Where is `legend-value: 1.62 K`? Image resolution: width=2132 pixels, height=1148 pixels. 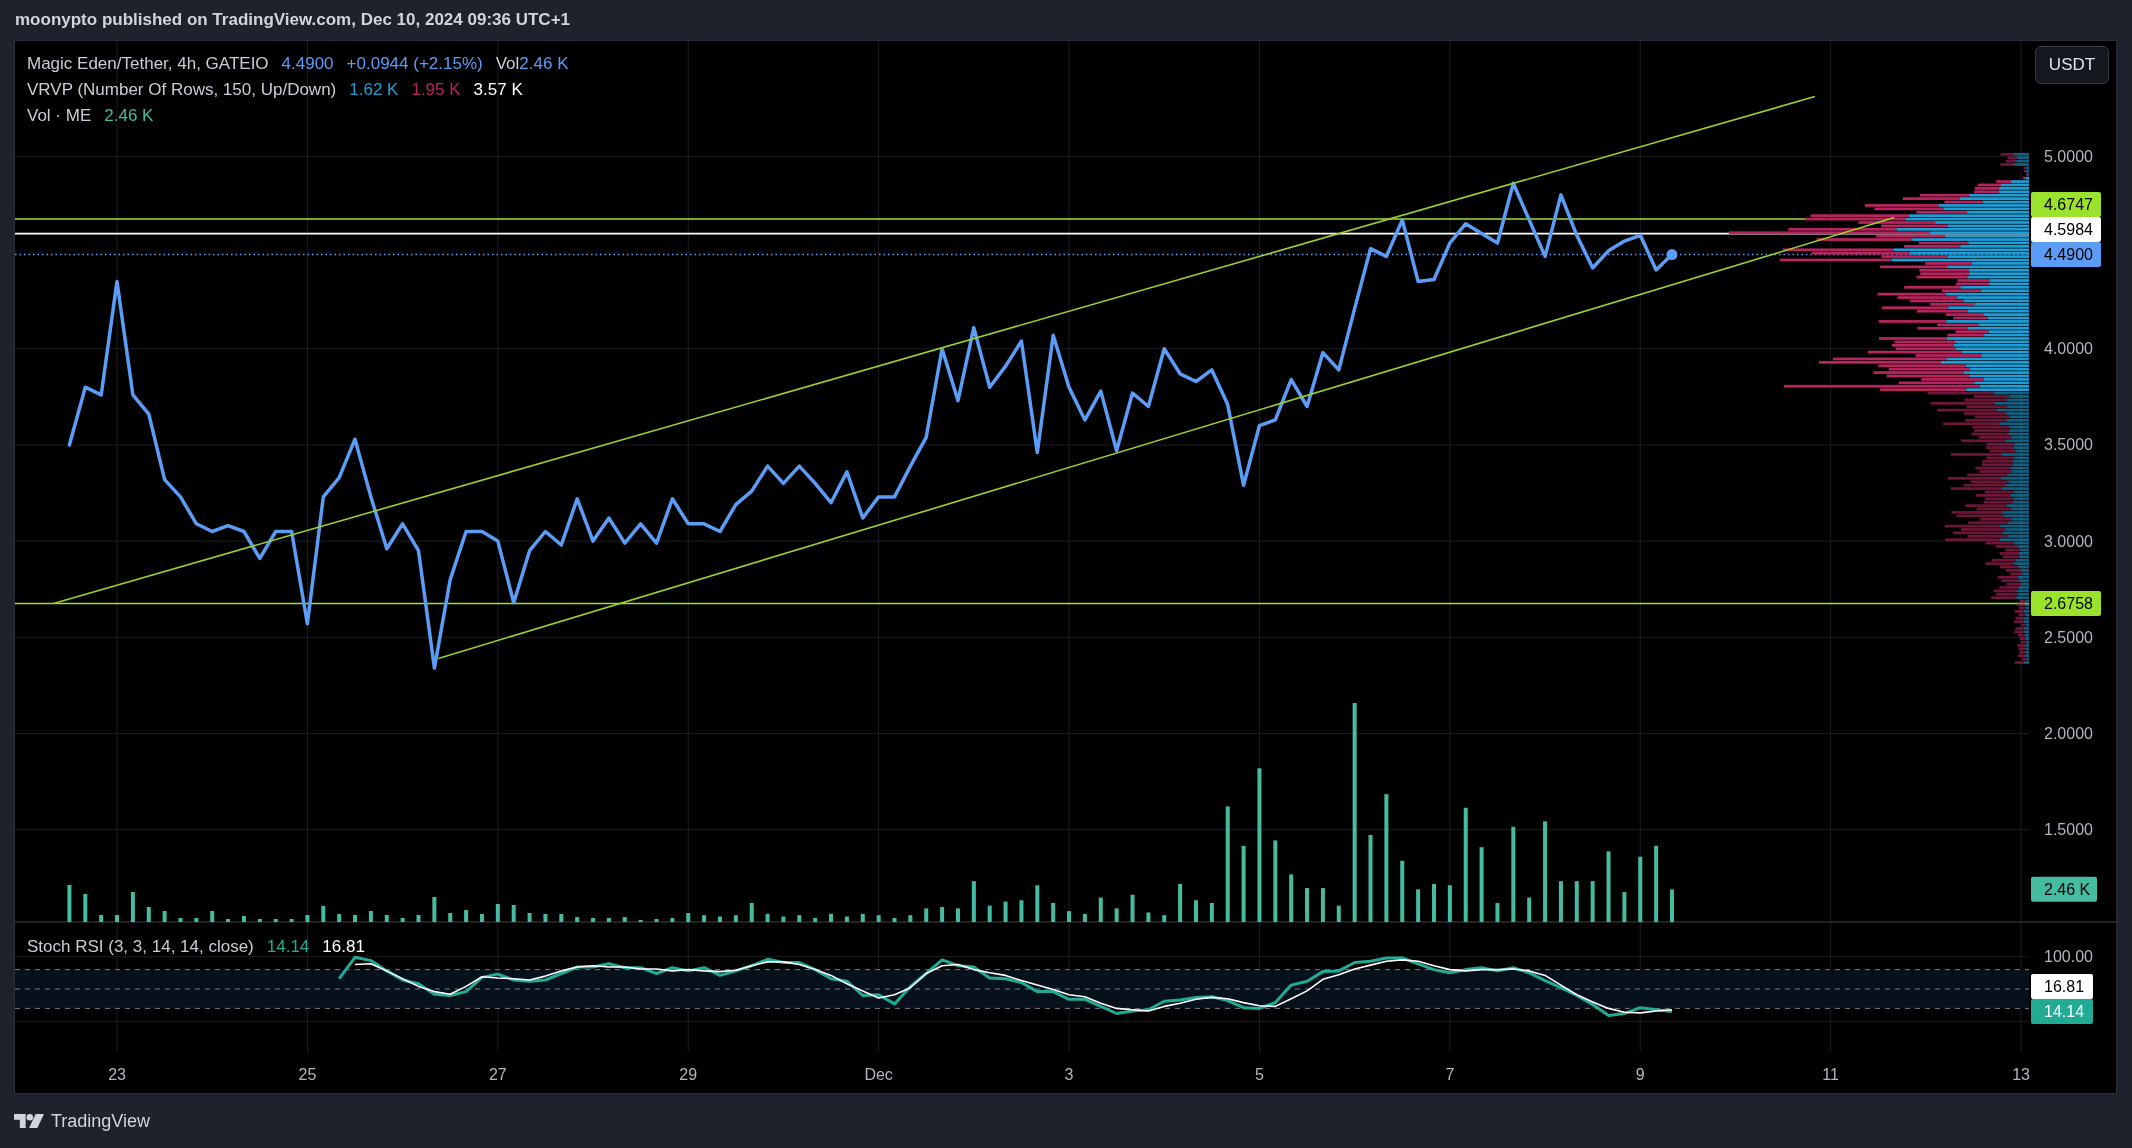
legend-value: 1.62 K is located at coordinates (374, 90).